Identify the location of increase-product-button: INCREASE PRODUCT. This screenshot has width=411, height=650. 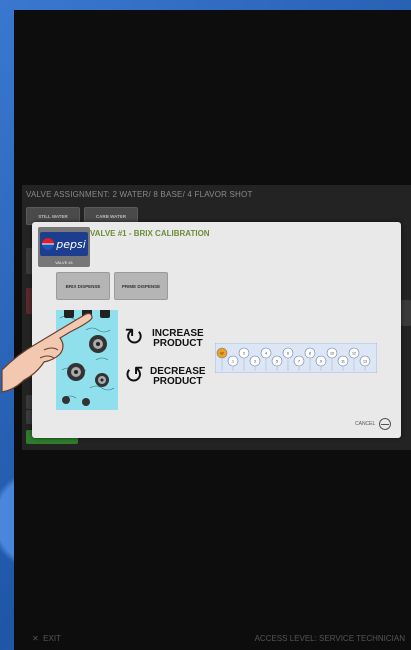
(178, 339).